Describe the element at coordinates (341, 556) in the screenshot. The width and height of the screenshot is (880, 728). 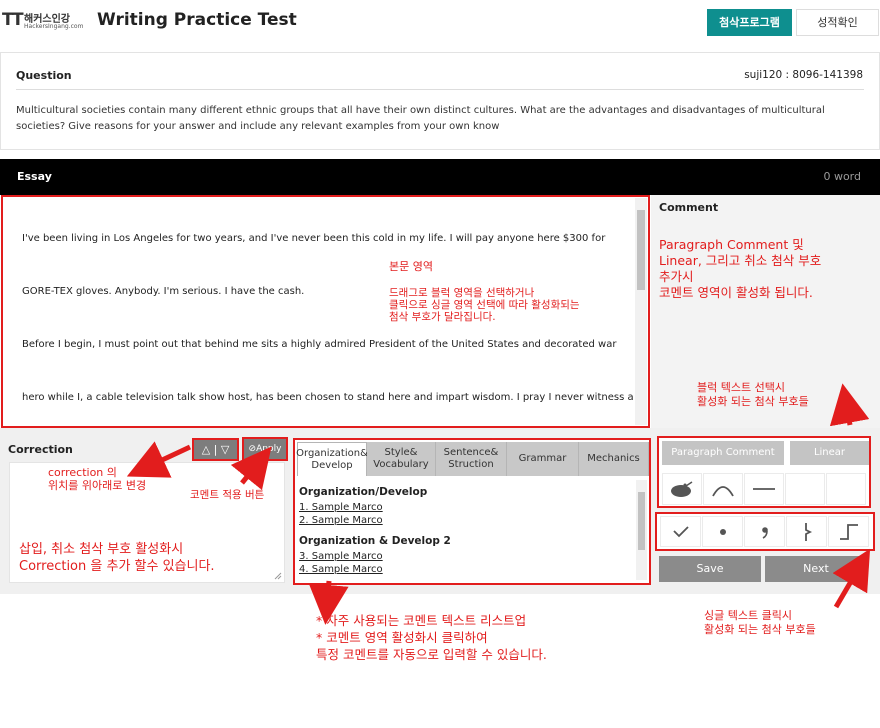
I see `macro-item: 3. Sample Marco` at that location.